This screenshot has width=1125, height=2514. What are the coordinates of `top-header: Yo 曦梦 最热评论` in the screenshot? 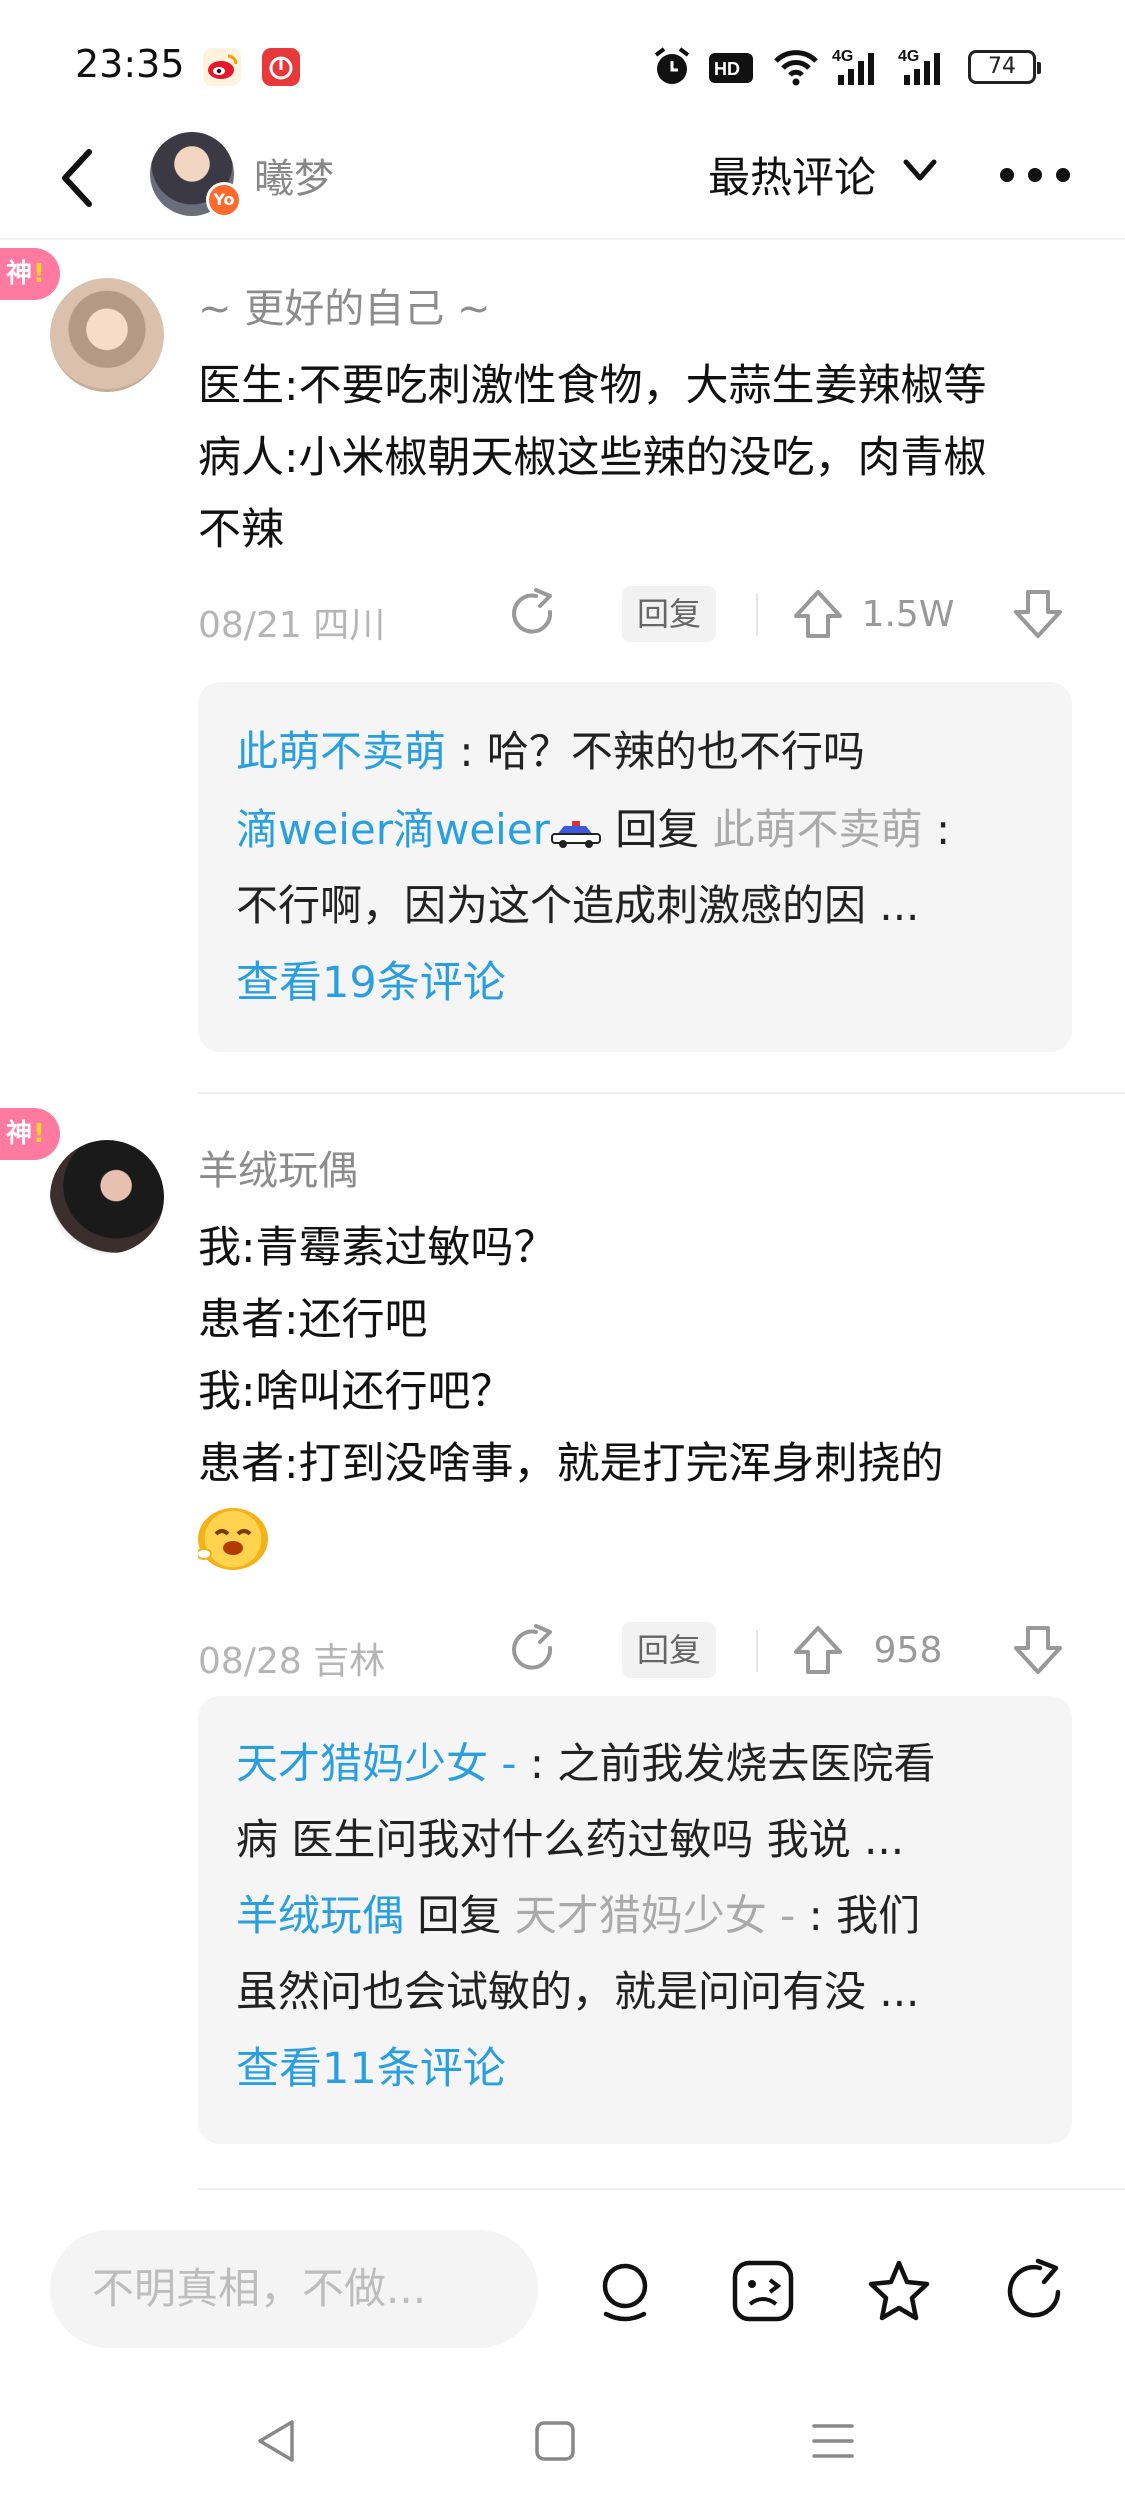 It's located at (562, 180).